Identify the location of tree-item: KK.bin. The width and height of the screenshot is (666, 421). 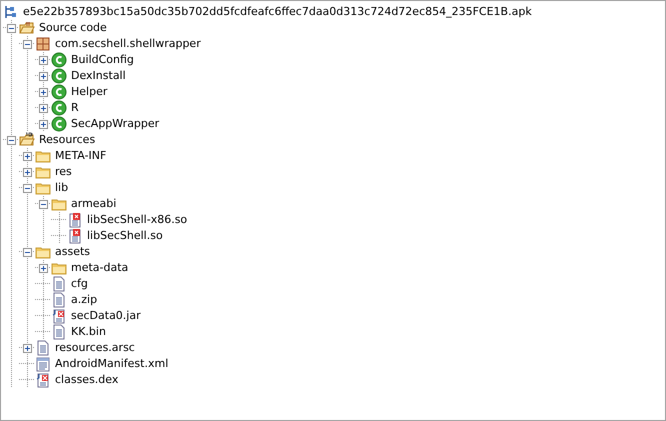
(88, 332).